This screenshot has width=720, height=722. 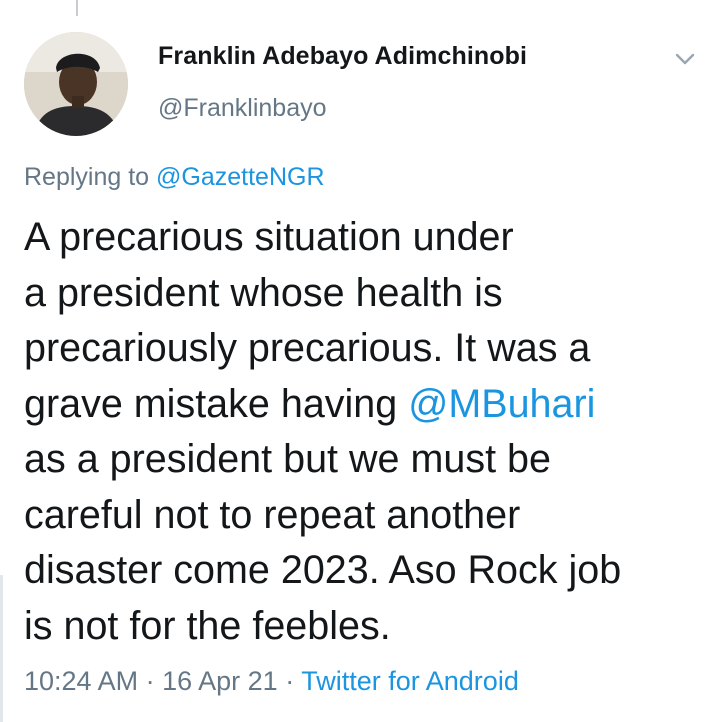 What do you see at coordinates (263, 292) in the screenshot?
I see `tweet-text-line: a president whose health is` at bounding box center [263, 292].